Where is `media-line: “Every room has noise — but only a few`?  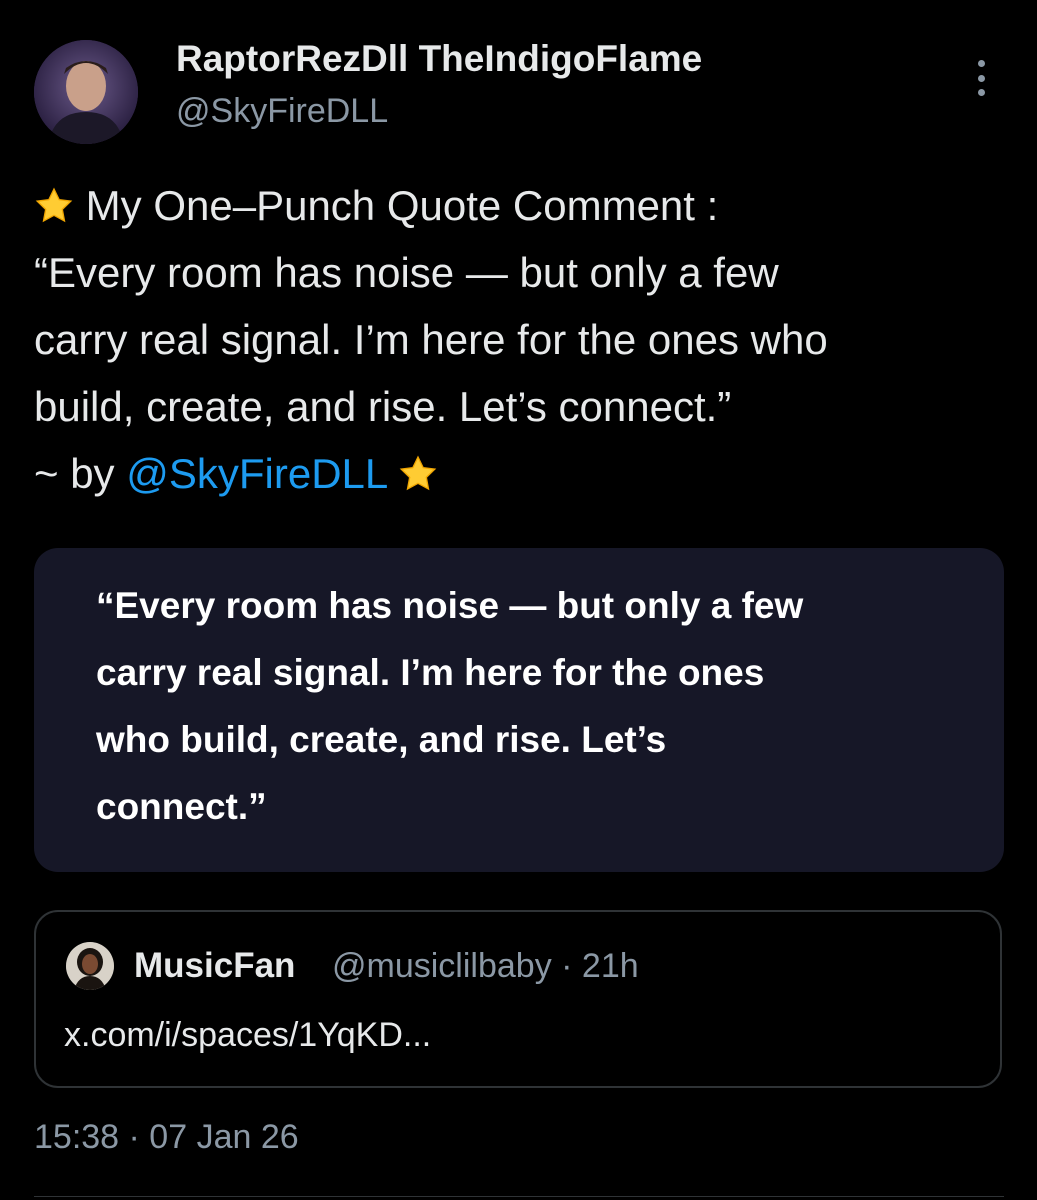 media-line: “Every room has noise — but only a few is located at coordinates (450, 605).